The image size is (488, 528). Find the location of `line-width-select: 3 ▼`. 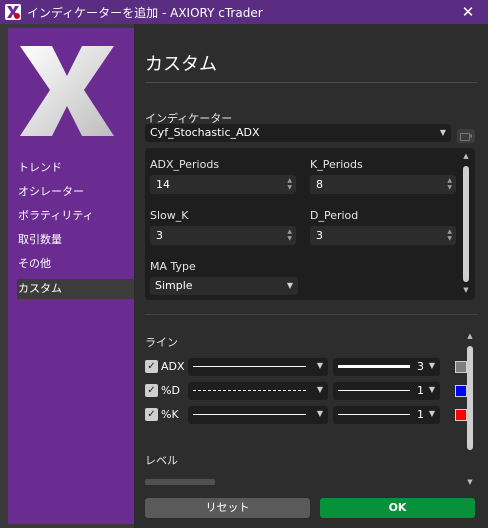

line-width-select: 3 ▼ is located at coordinates (386, 367).